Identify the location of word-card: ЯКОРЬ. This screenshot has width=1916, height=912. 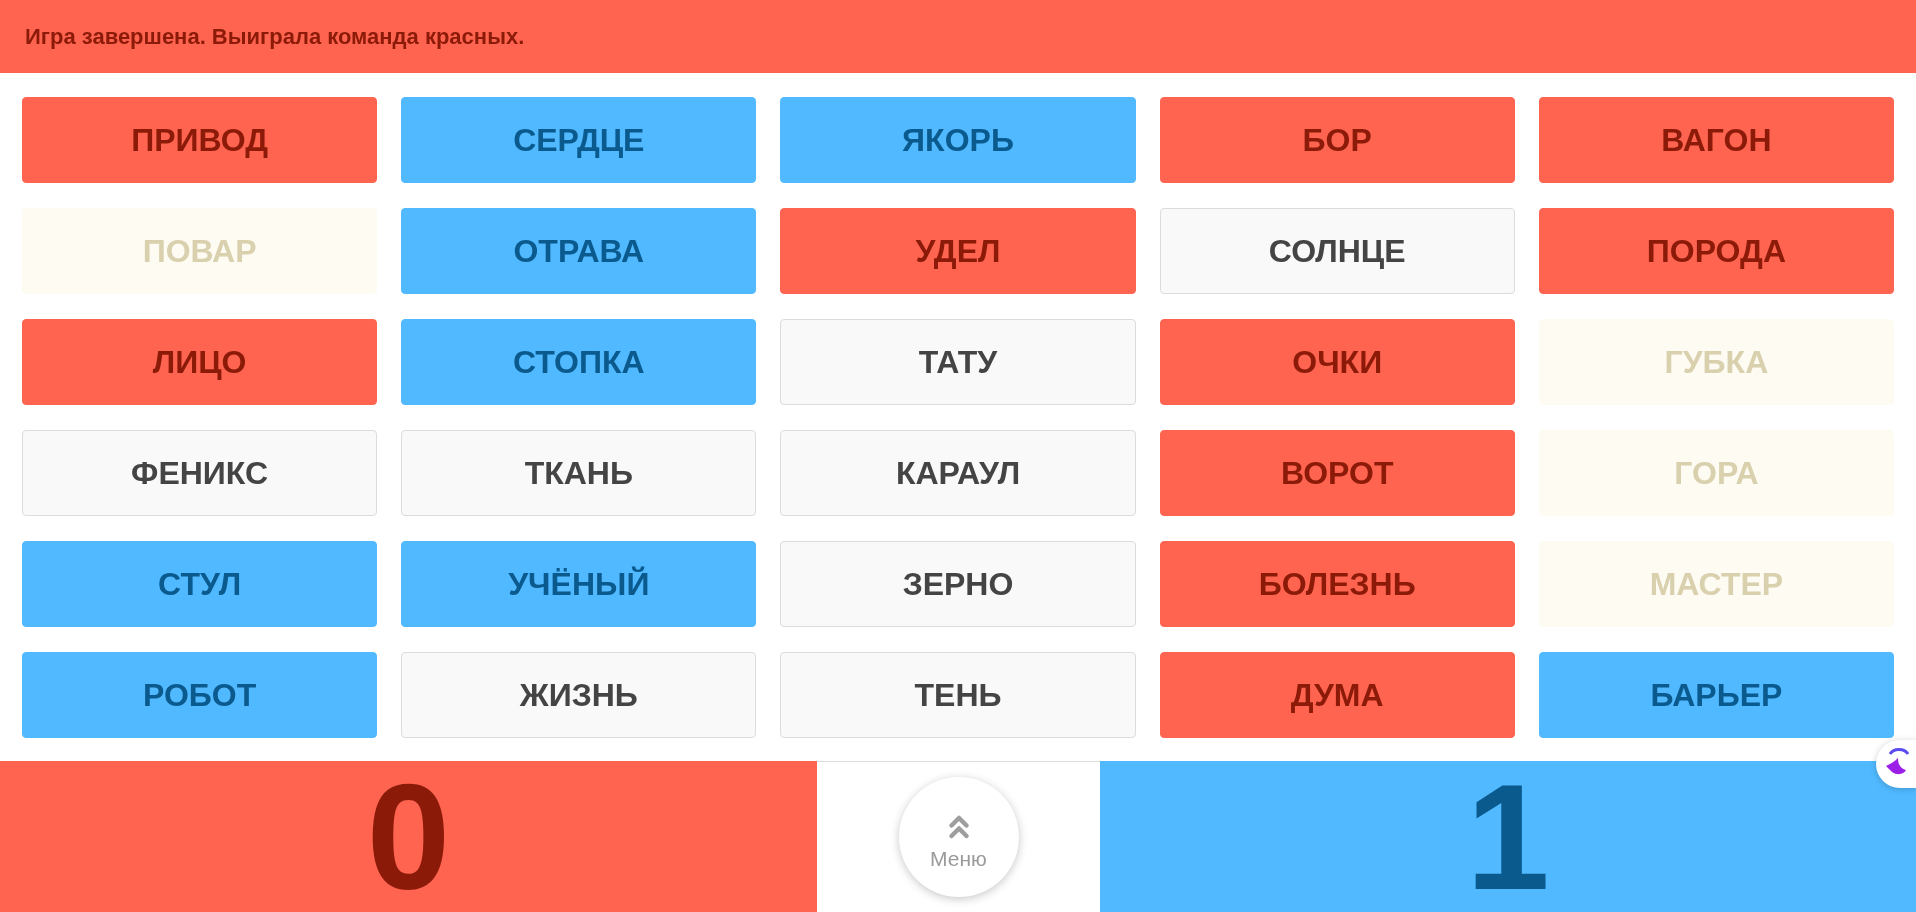
(958, 140).